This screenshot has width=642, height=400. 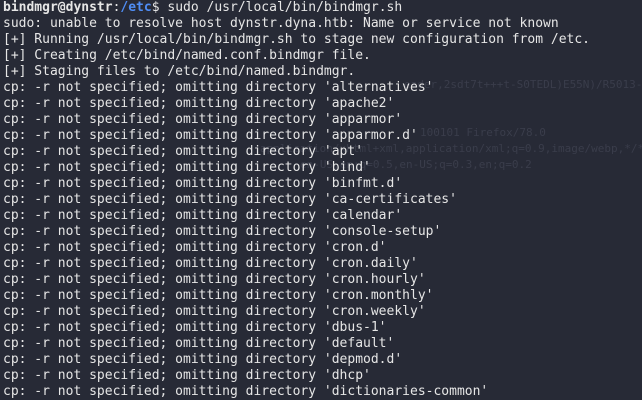 What do you see at coordinates (58, 7) in the screenshot?
I see `prompt-user-host: bindmgr@dynstr` at bounding box center [58, 7].